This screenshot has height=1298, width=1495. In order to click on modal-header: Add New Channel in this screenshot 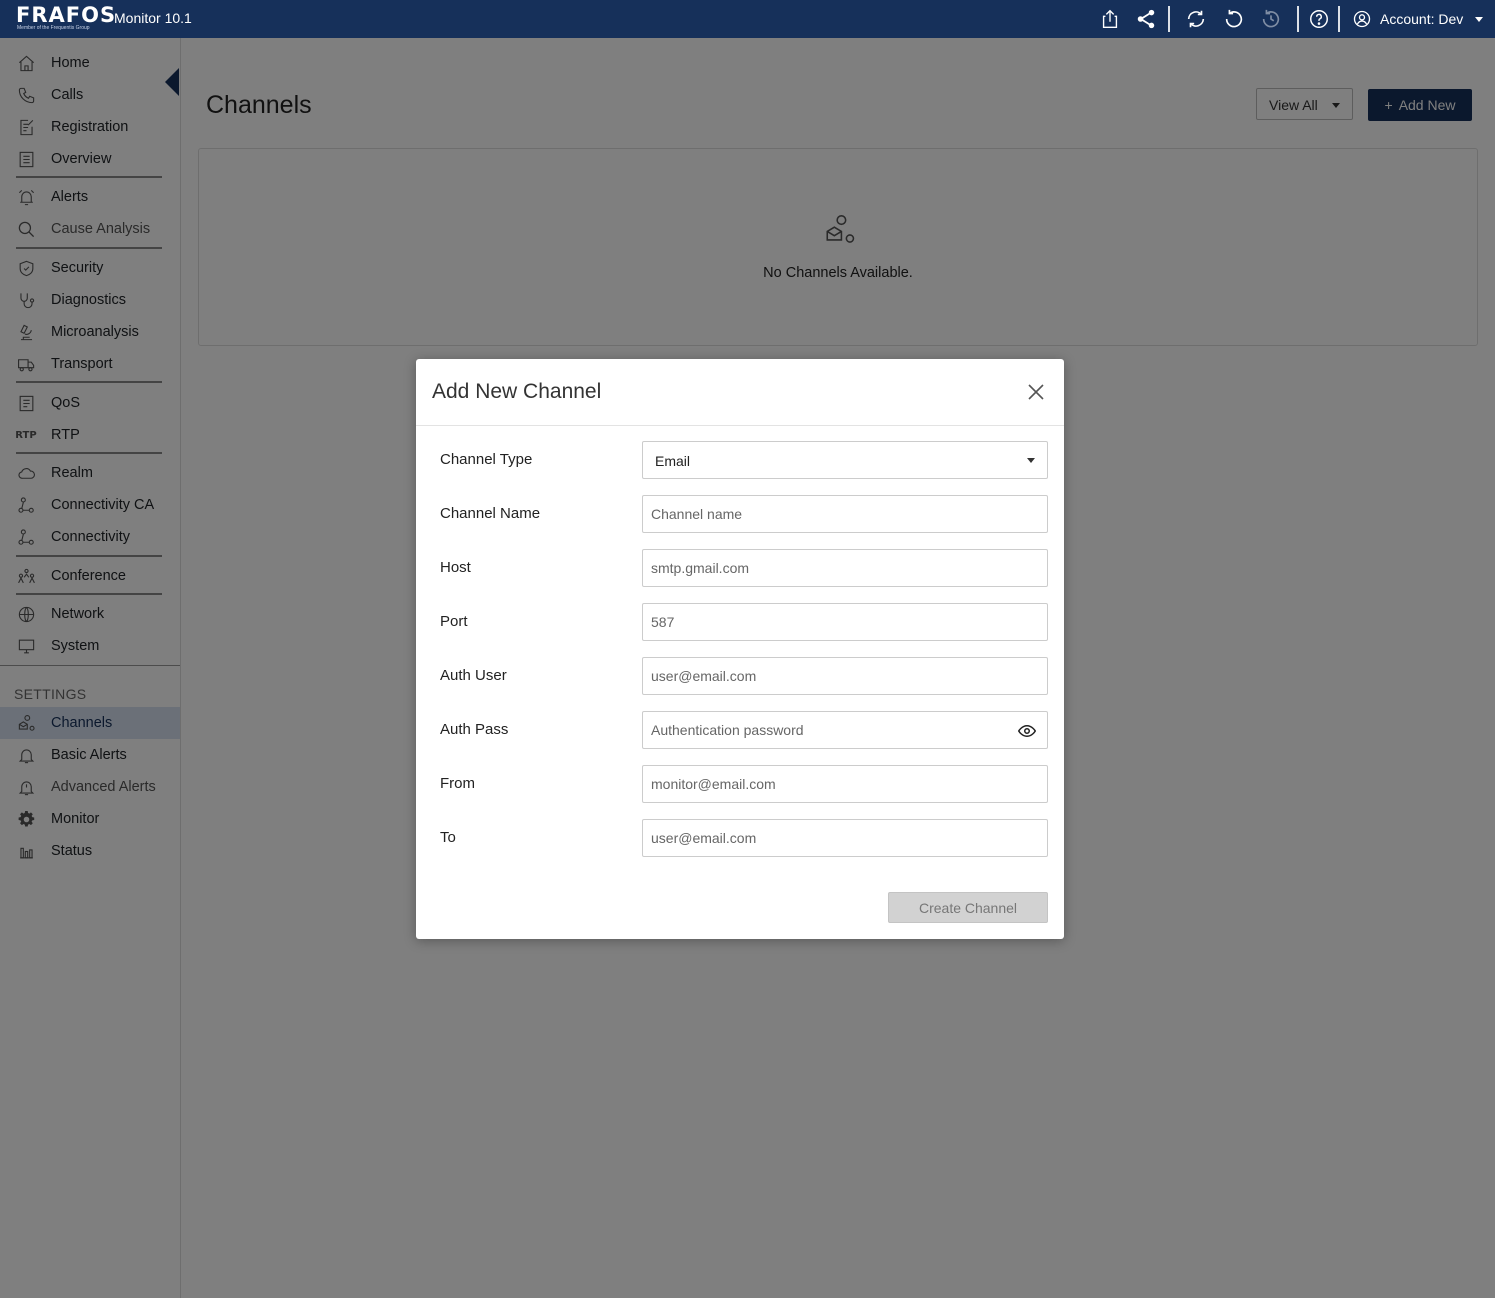, I will do `click(740, 392)`.